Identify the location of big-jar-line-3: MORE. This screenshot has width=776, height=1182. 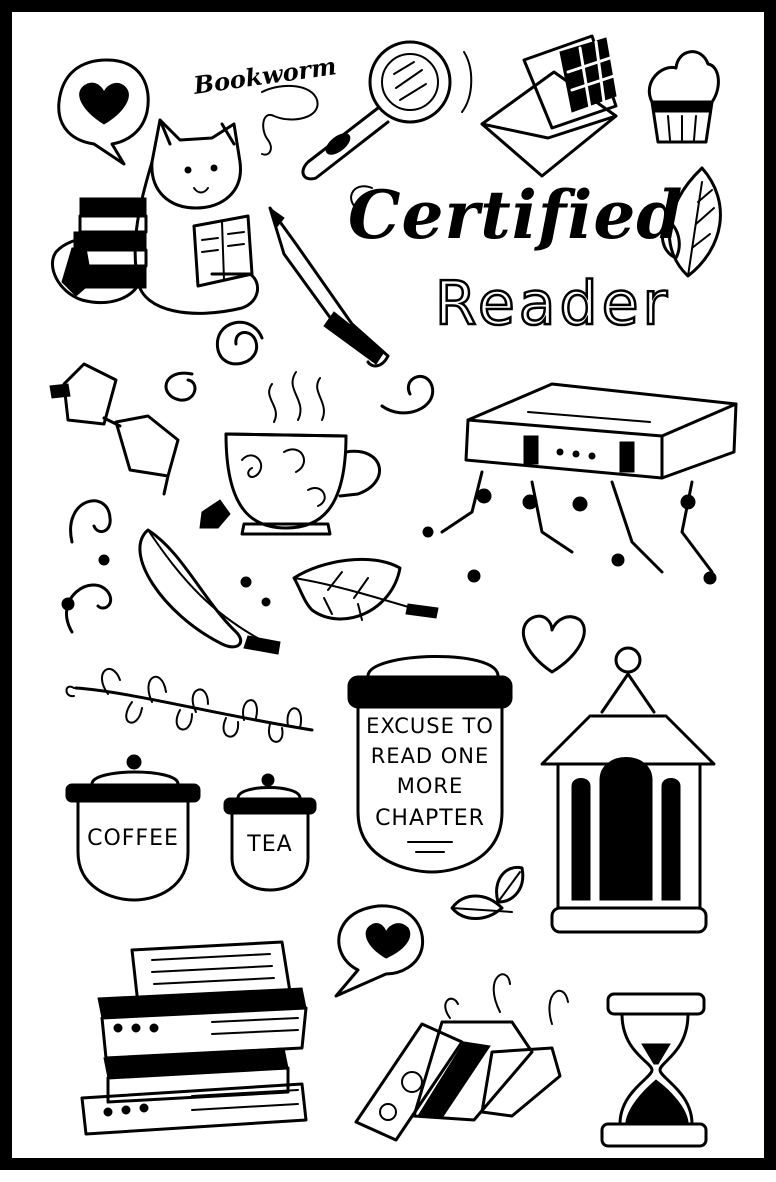
(430, 786).